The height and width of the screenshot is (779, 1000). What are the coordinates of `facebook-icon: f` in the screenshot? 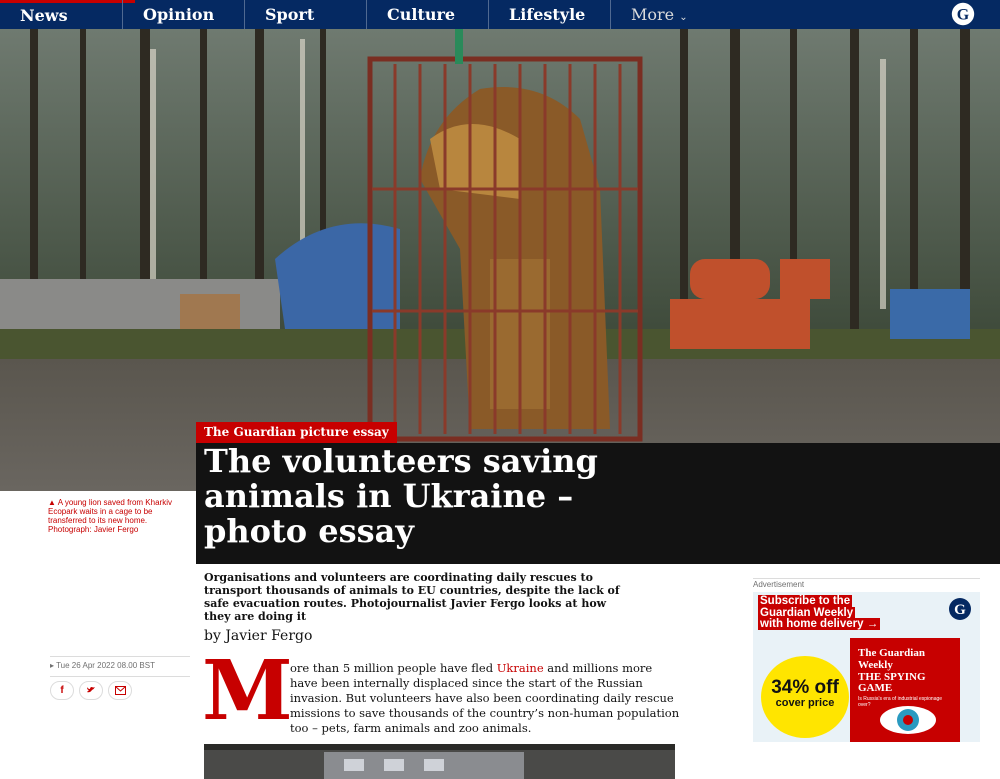 It's located at (62, 690).